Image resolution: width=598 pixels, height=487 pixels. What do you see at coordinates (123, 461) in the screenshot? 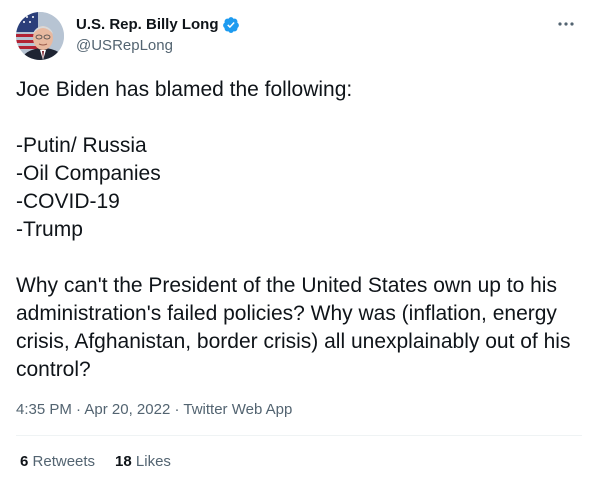
I see `likes-count: 18` at bounding box center [123, 461].